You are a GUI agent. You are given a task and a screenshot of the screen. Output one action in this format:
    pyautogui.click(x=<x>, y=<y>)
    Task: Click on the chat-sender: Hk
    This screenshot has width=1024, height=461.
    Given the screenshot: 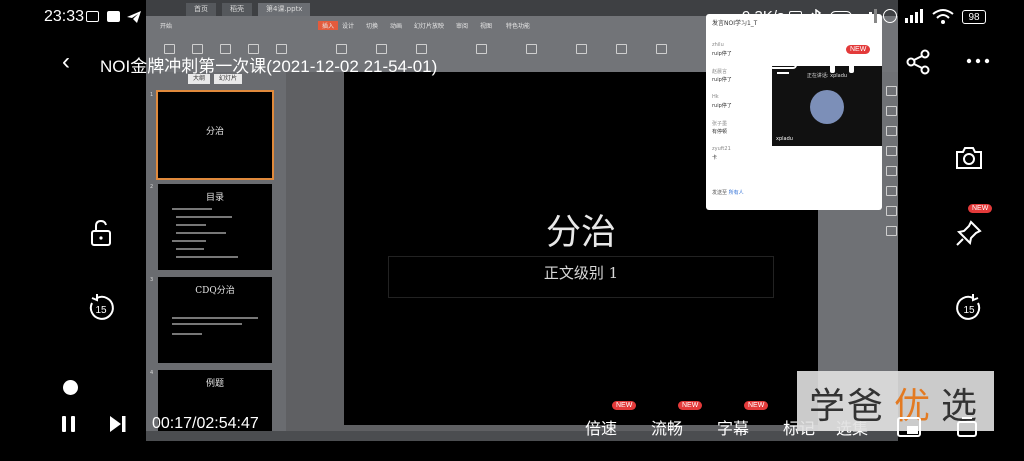 What is the action you would take?
    pyautogui.click(x=715, y=97)
    